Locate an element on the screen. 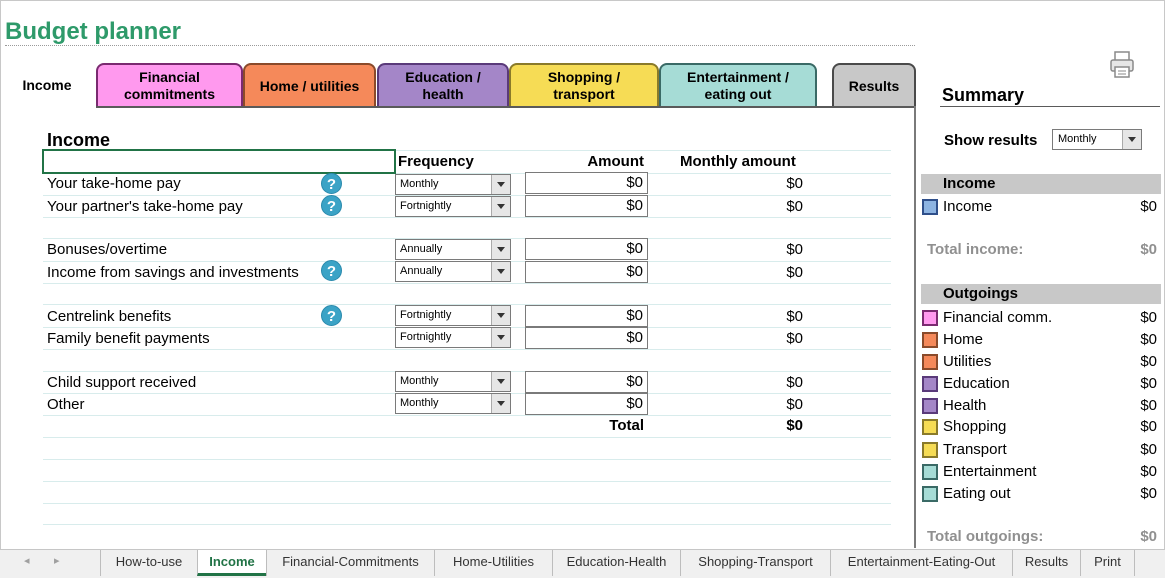 Image resolution: width=1165 pixels, height=578 pixels. summary-row-label: Eating out is located at coordinates (977, 493).